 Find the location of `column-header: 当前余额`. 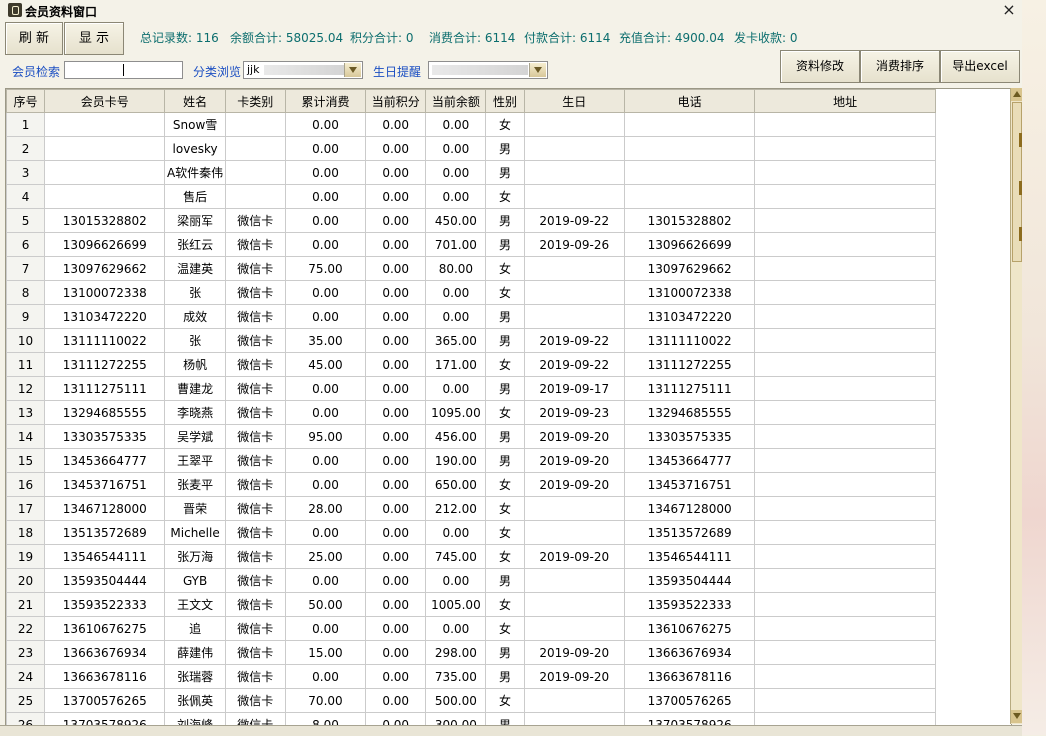

column-header: 当前余额 is located at coordinates (456, 101).